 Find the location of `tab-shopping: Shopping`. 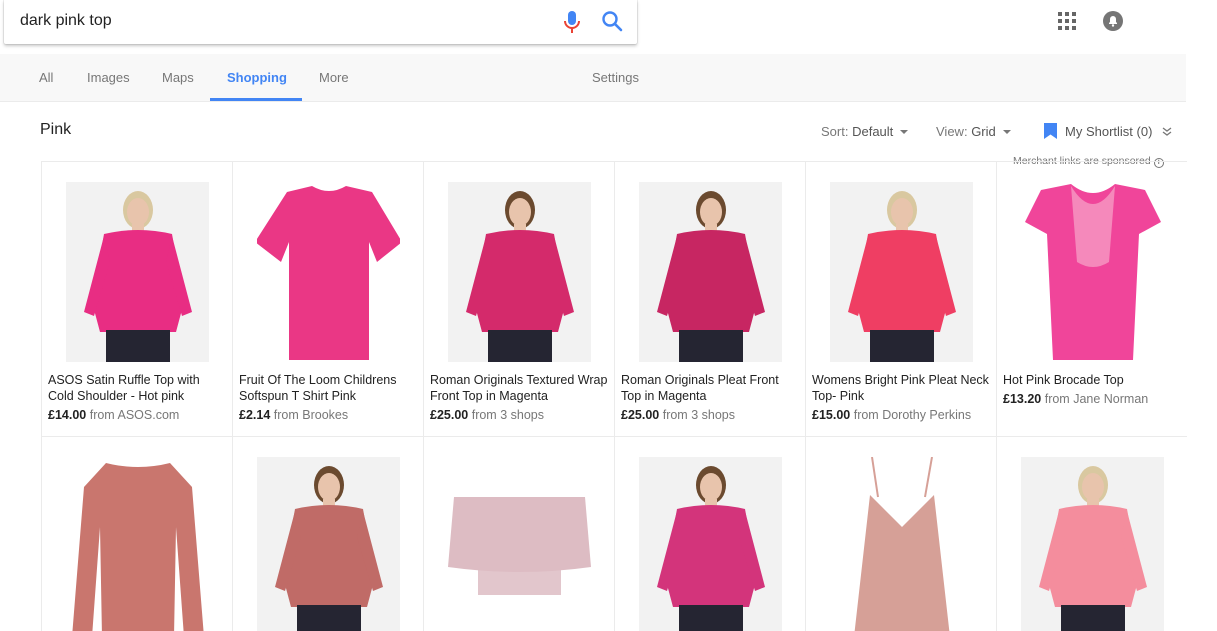

tab-shopping: Shopping is located at coordinates (257, 77).